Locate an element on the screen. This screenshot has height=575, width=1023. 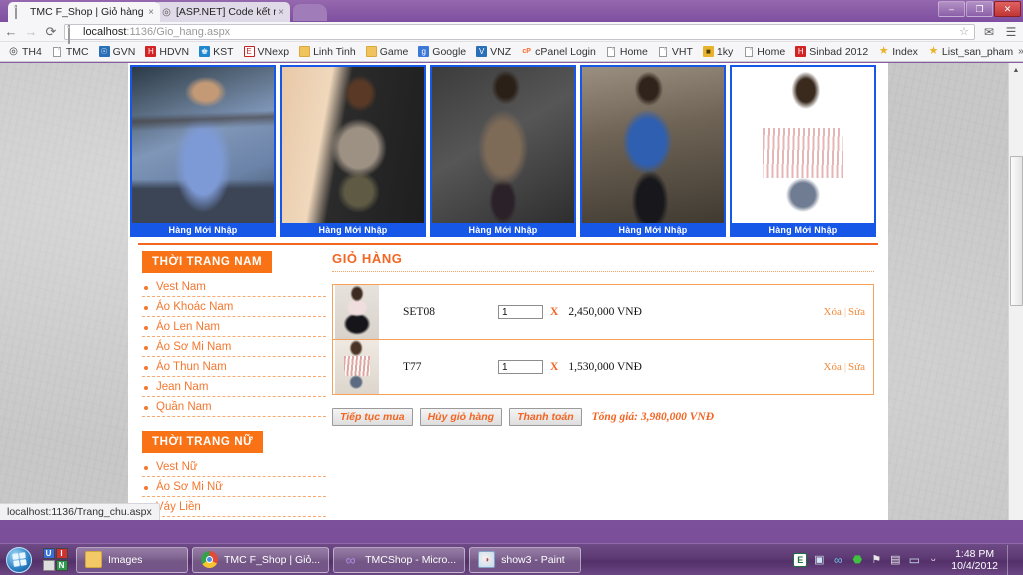
category-heading: THỜI TRANG NAM is located at coordinates (207, 262).